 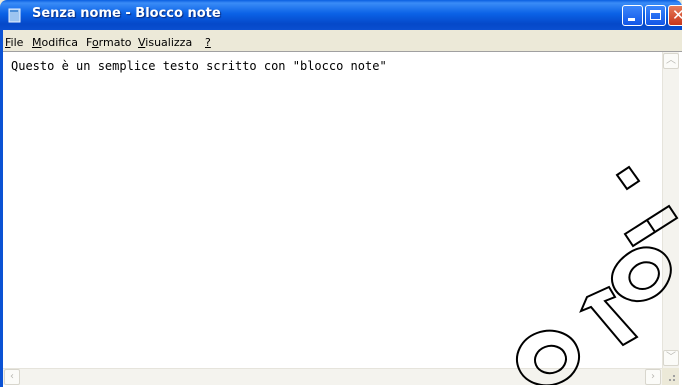 I want to click on minimize-button, so click(x=632, y=15).